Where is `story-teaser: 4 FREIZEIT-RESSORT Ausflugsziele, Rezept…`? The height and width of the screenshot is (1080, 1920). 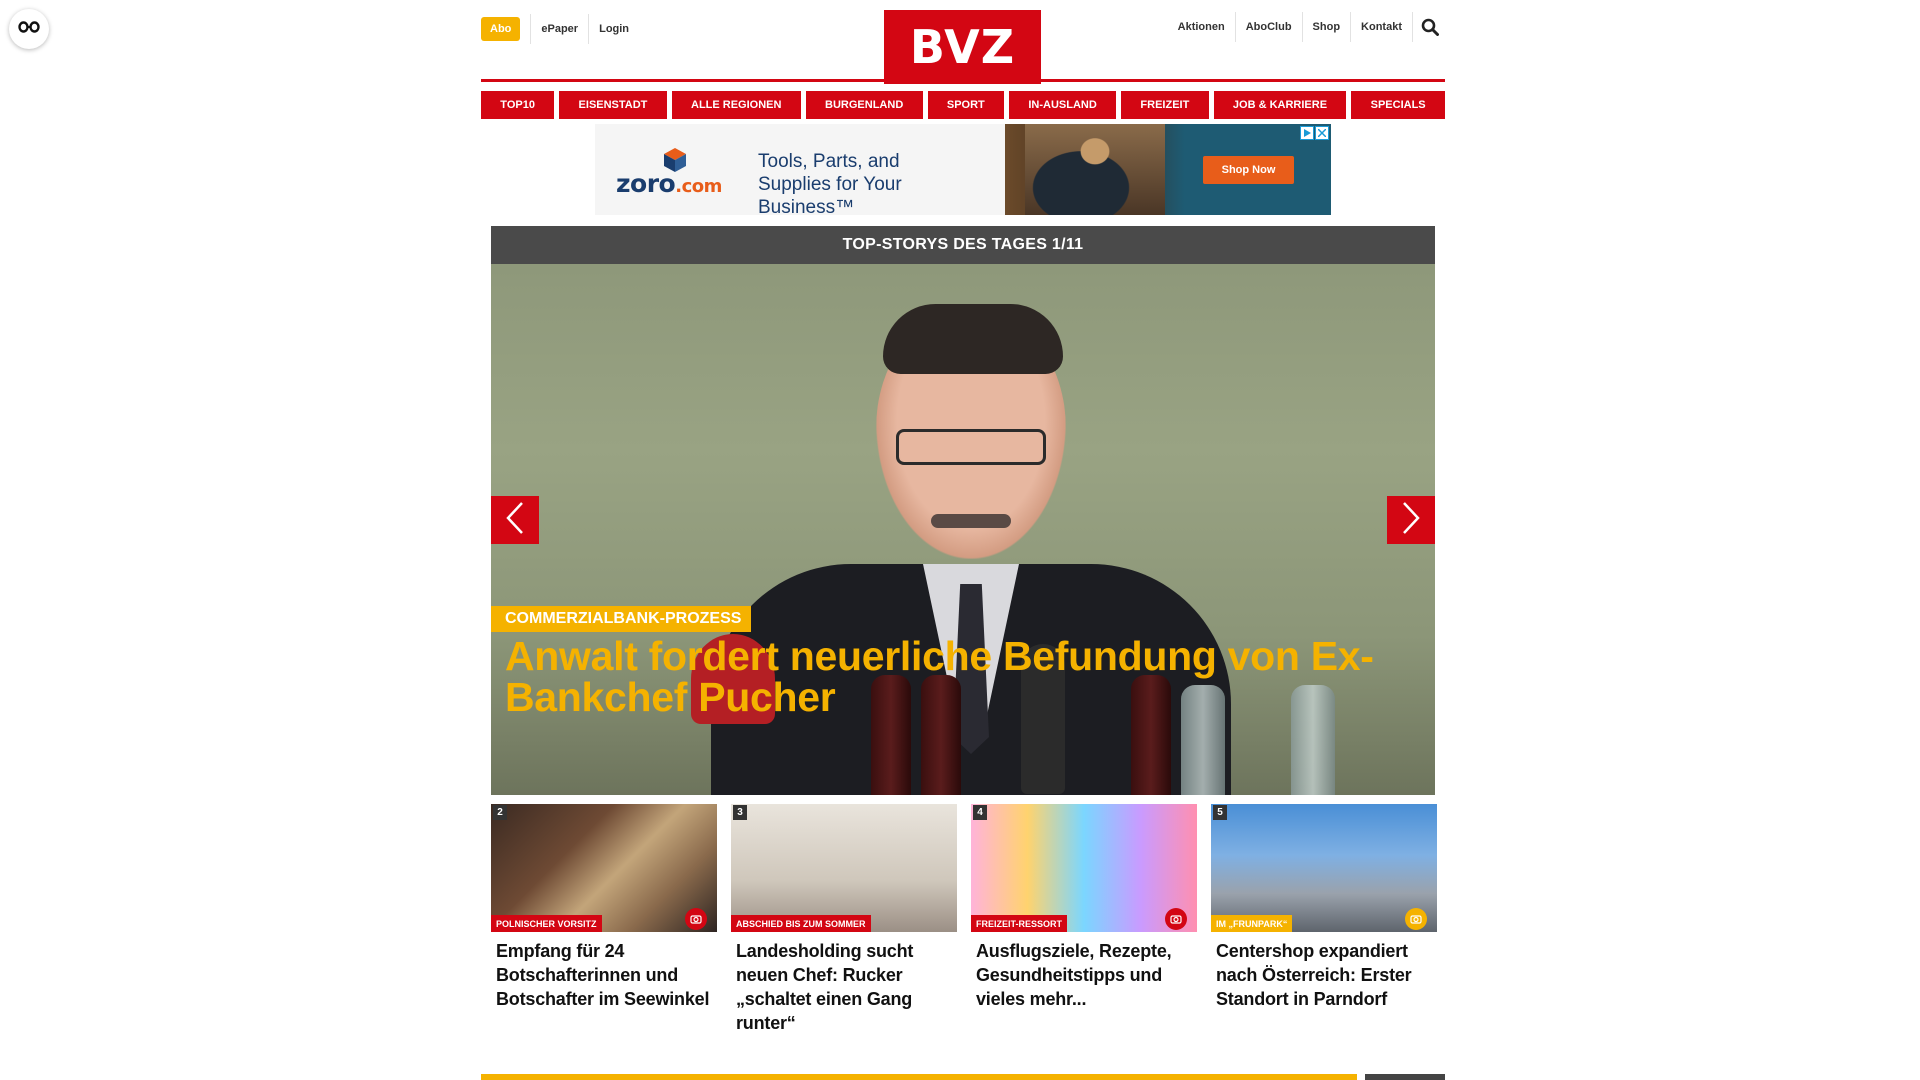 story-teaser: 4 FREIZEIT-RESSORT Ausflugsziele, Rezept… is located at coordinates (1084, 919).